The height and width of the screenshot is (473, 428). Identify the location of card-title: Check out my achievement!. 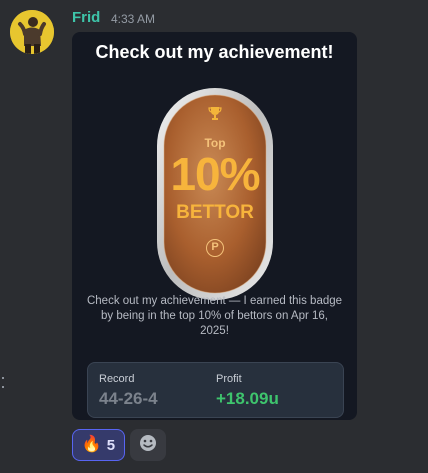
(214, 52).